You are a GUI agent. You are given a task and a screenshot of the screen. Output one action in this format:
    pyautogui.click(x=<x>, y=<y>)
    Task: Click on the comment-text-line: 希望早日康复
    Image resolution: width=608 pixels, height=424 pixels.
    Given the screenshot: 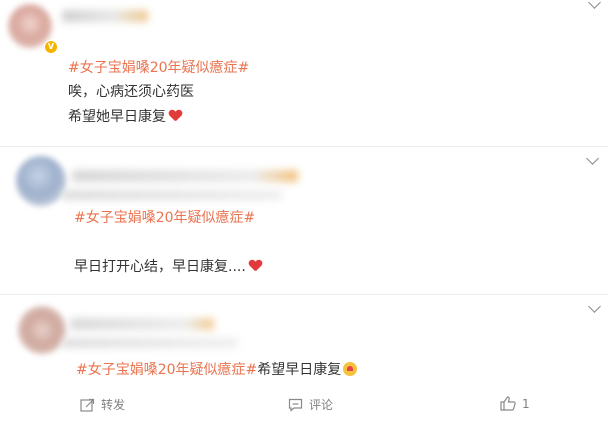 What is the action you would take?
    pyautogui.click(x=299, y=370)
    